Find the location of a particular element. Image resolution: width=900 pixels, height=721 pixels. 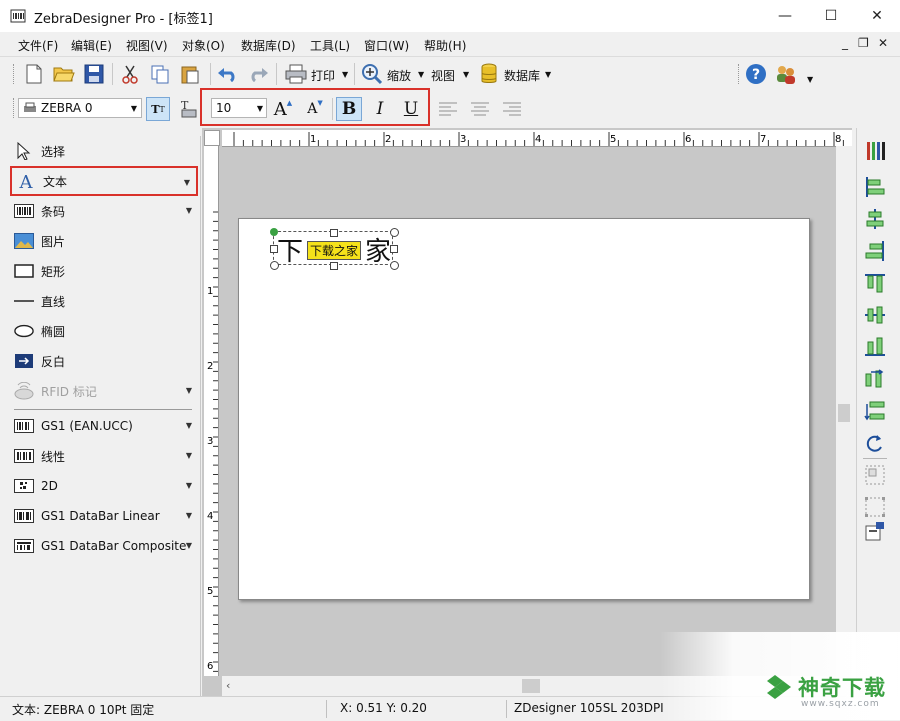

database-dropdown-arrow-icon: ▼ is located at coordinates (548, 74).